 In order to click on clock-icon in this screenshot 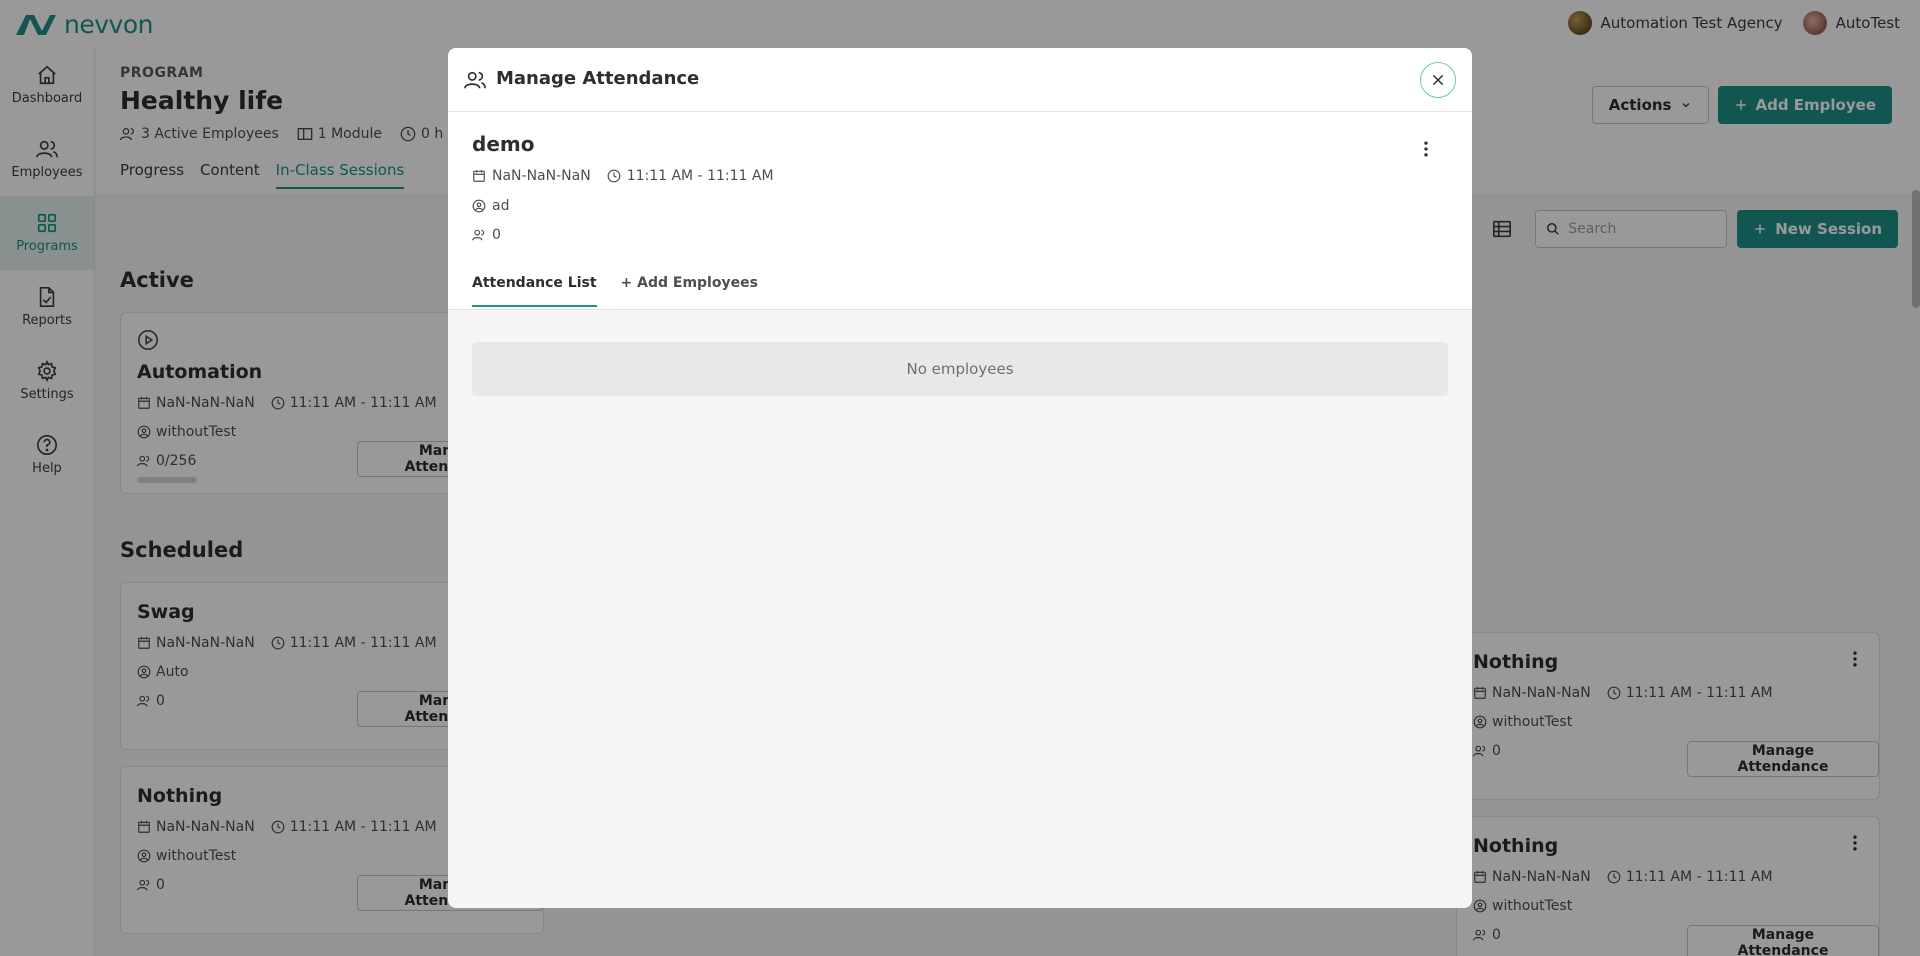, I will do `click(614, 176)`.